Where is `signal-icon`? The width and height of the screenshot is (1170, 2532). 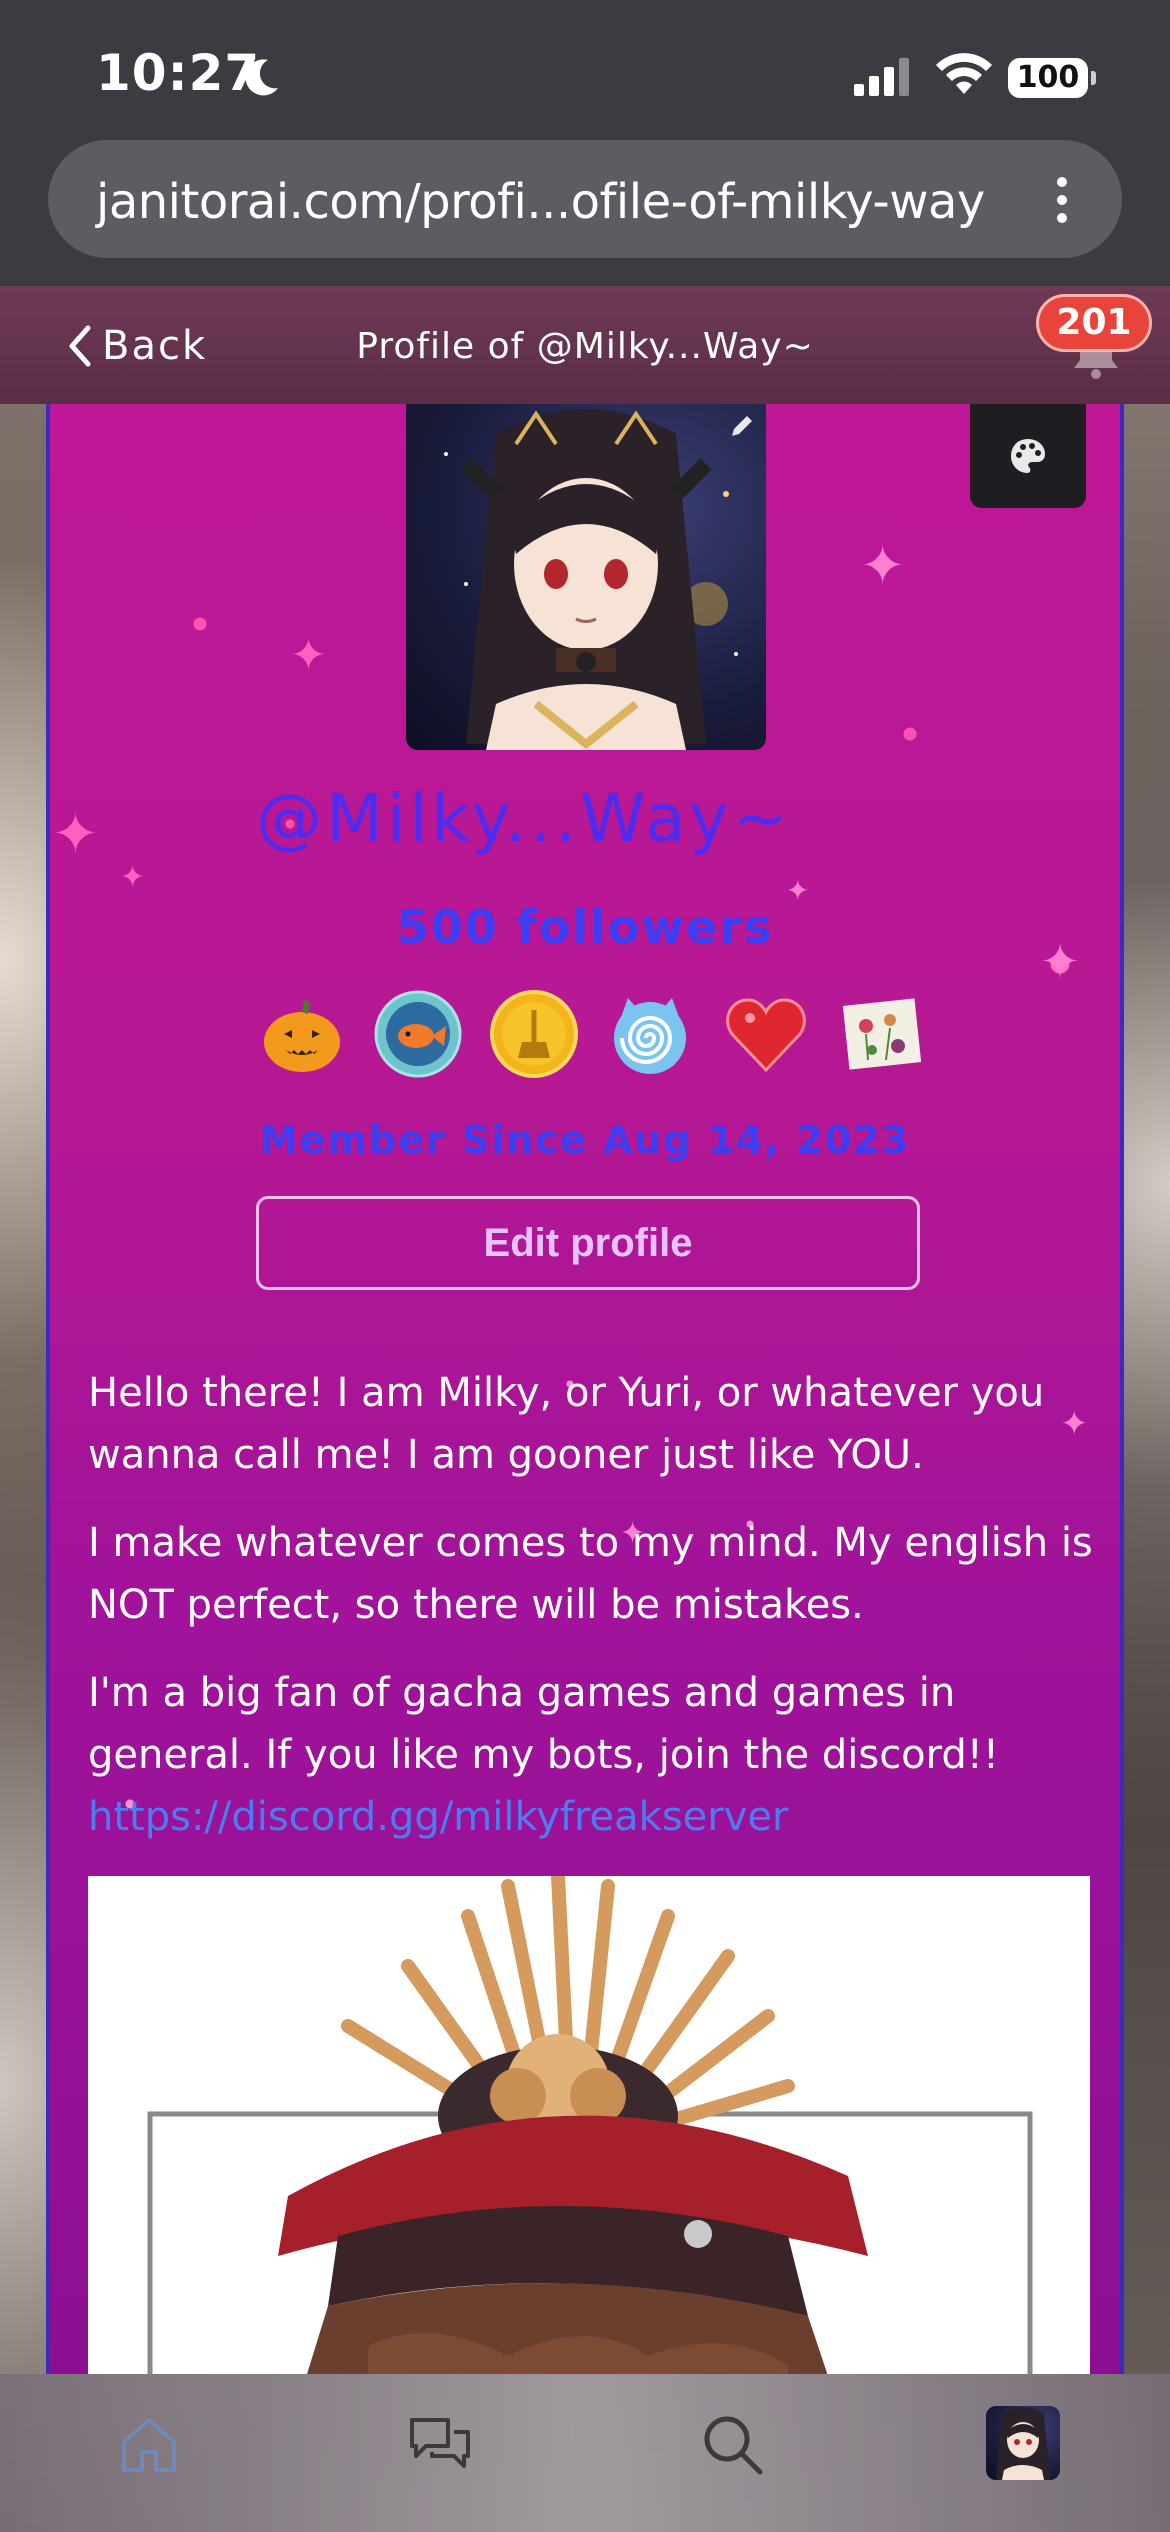 signal-icon is located at coordinates (881, 77).